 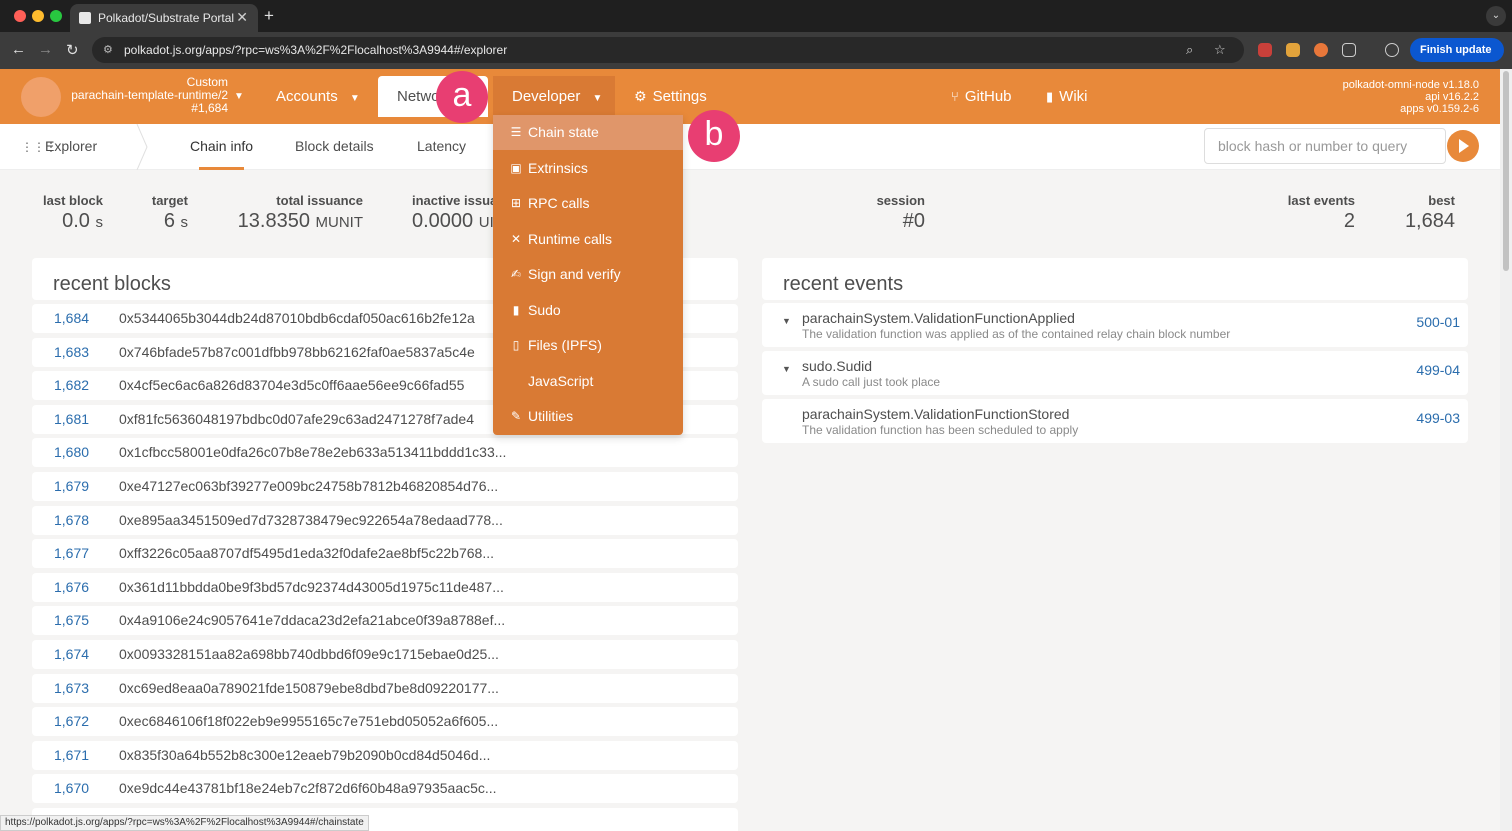 I want to click on menu-item-sudo: ▮ Sudo, so click(x=588, y=310).